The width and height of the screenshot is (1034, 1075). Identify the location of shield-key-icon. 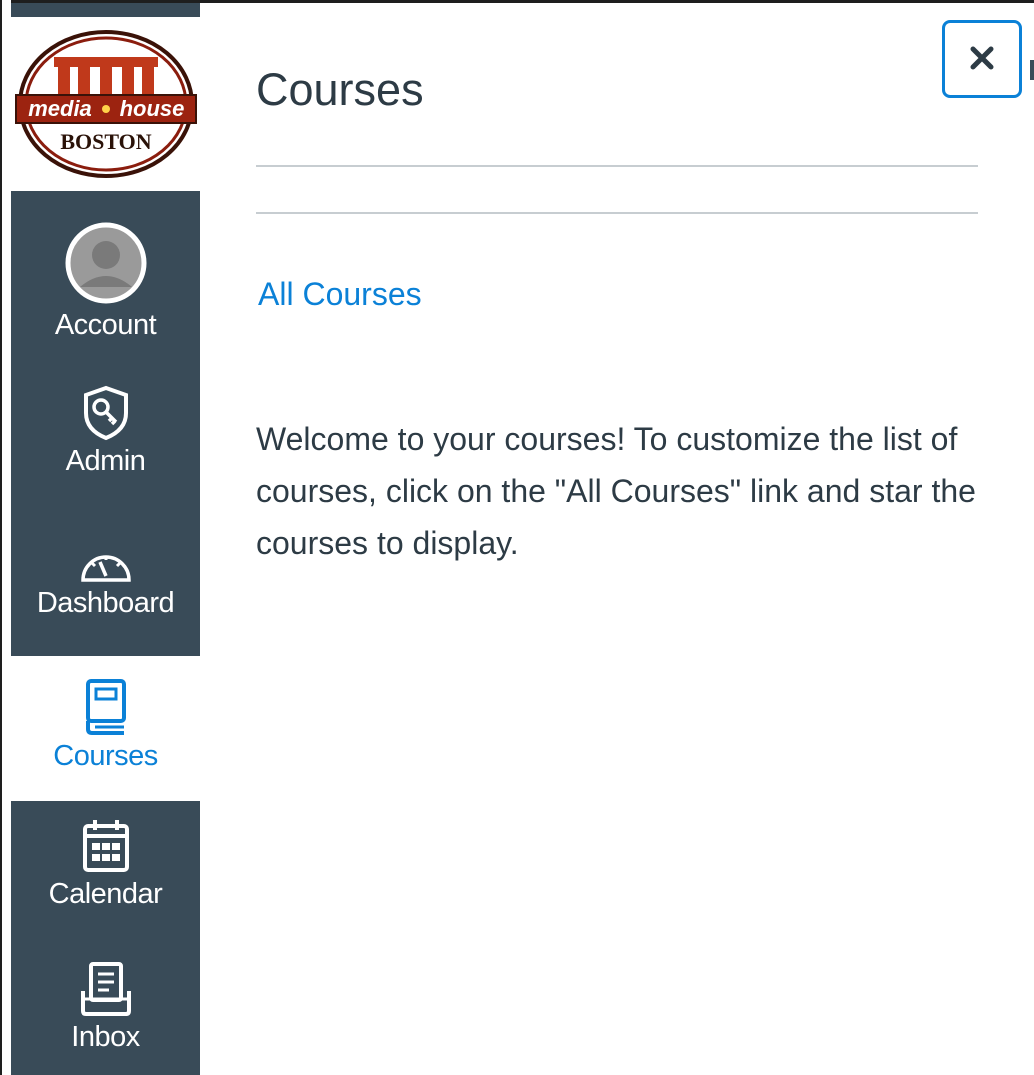
(106, 413).